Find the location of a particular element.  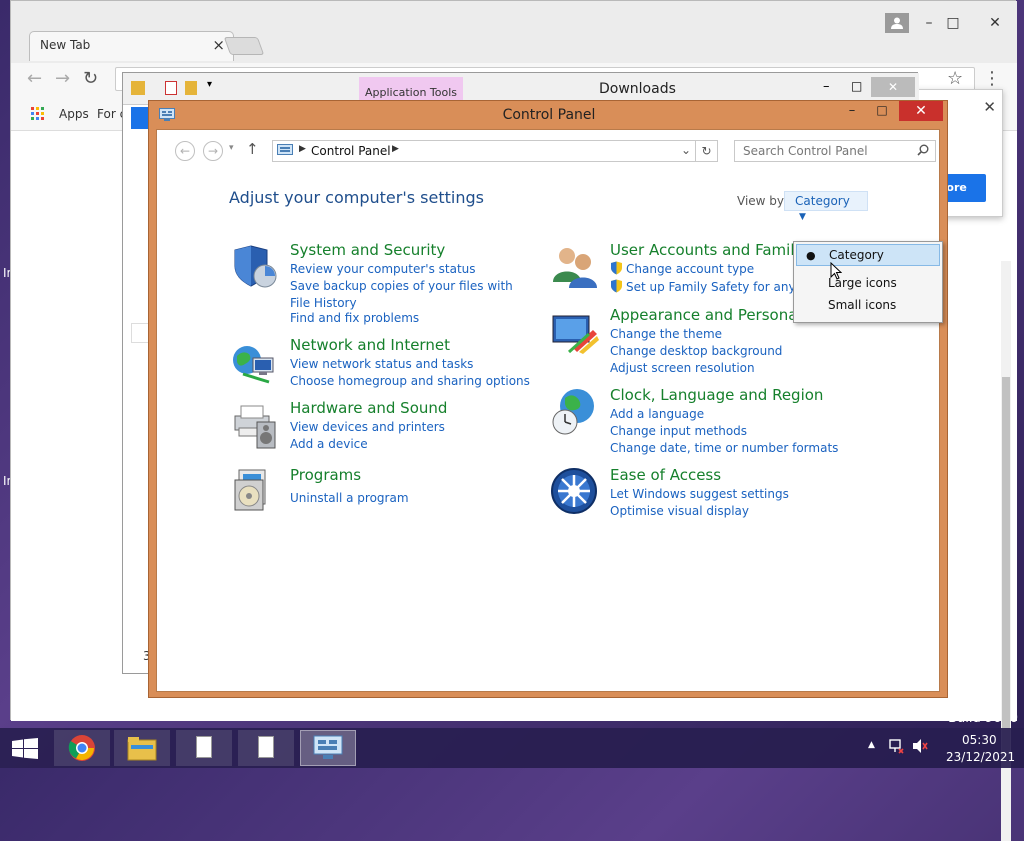

tray-expand-icon: ▲ is located at coordinates (871, 745).